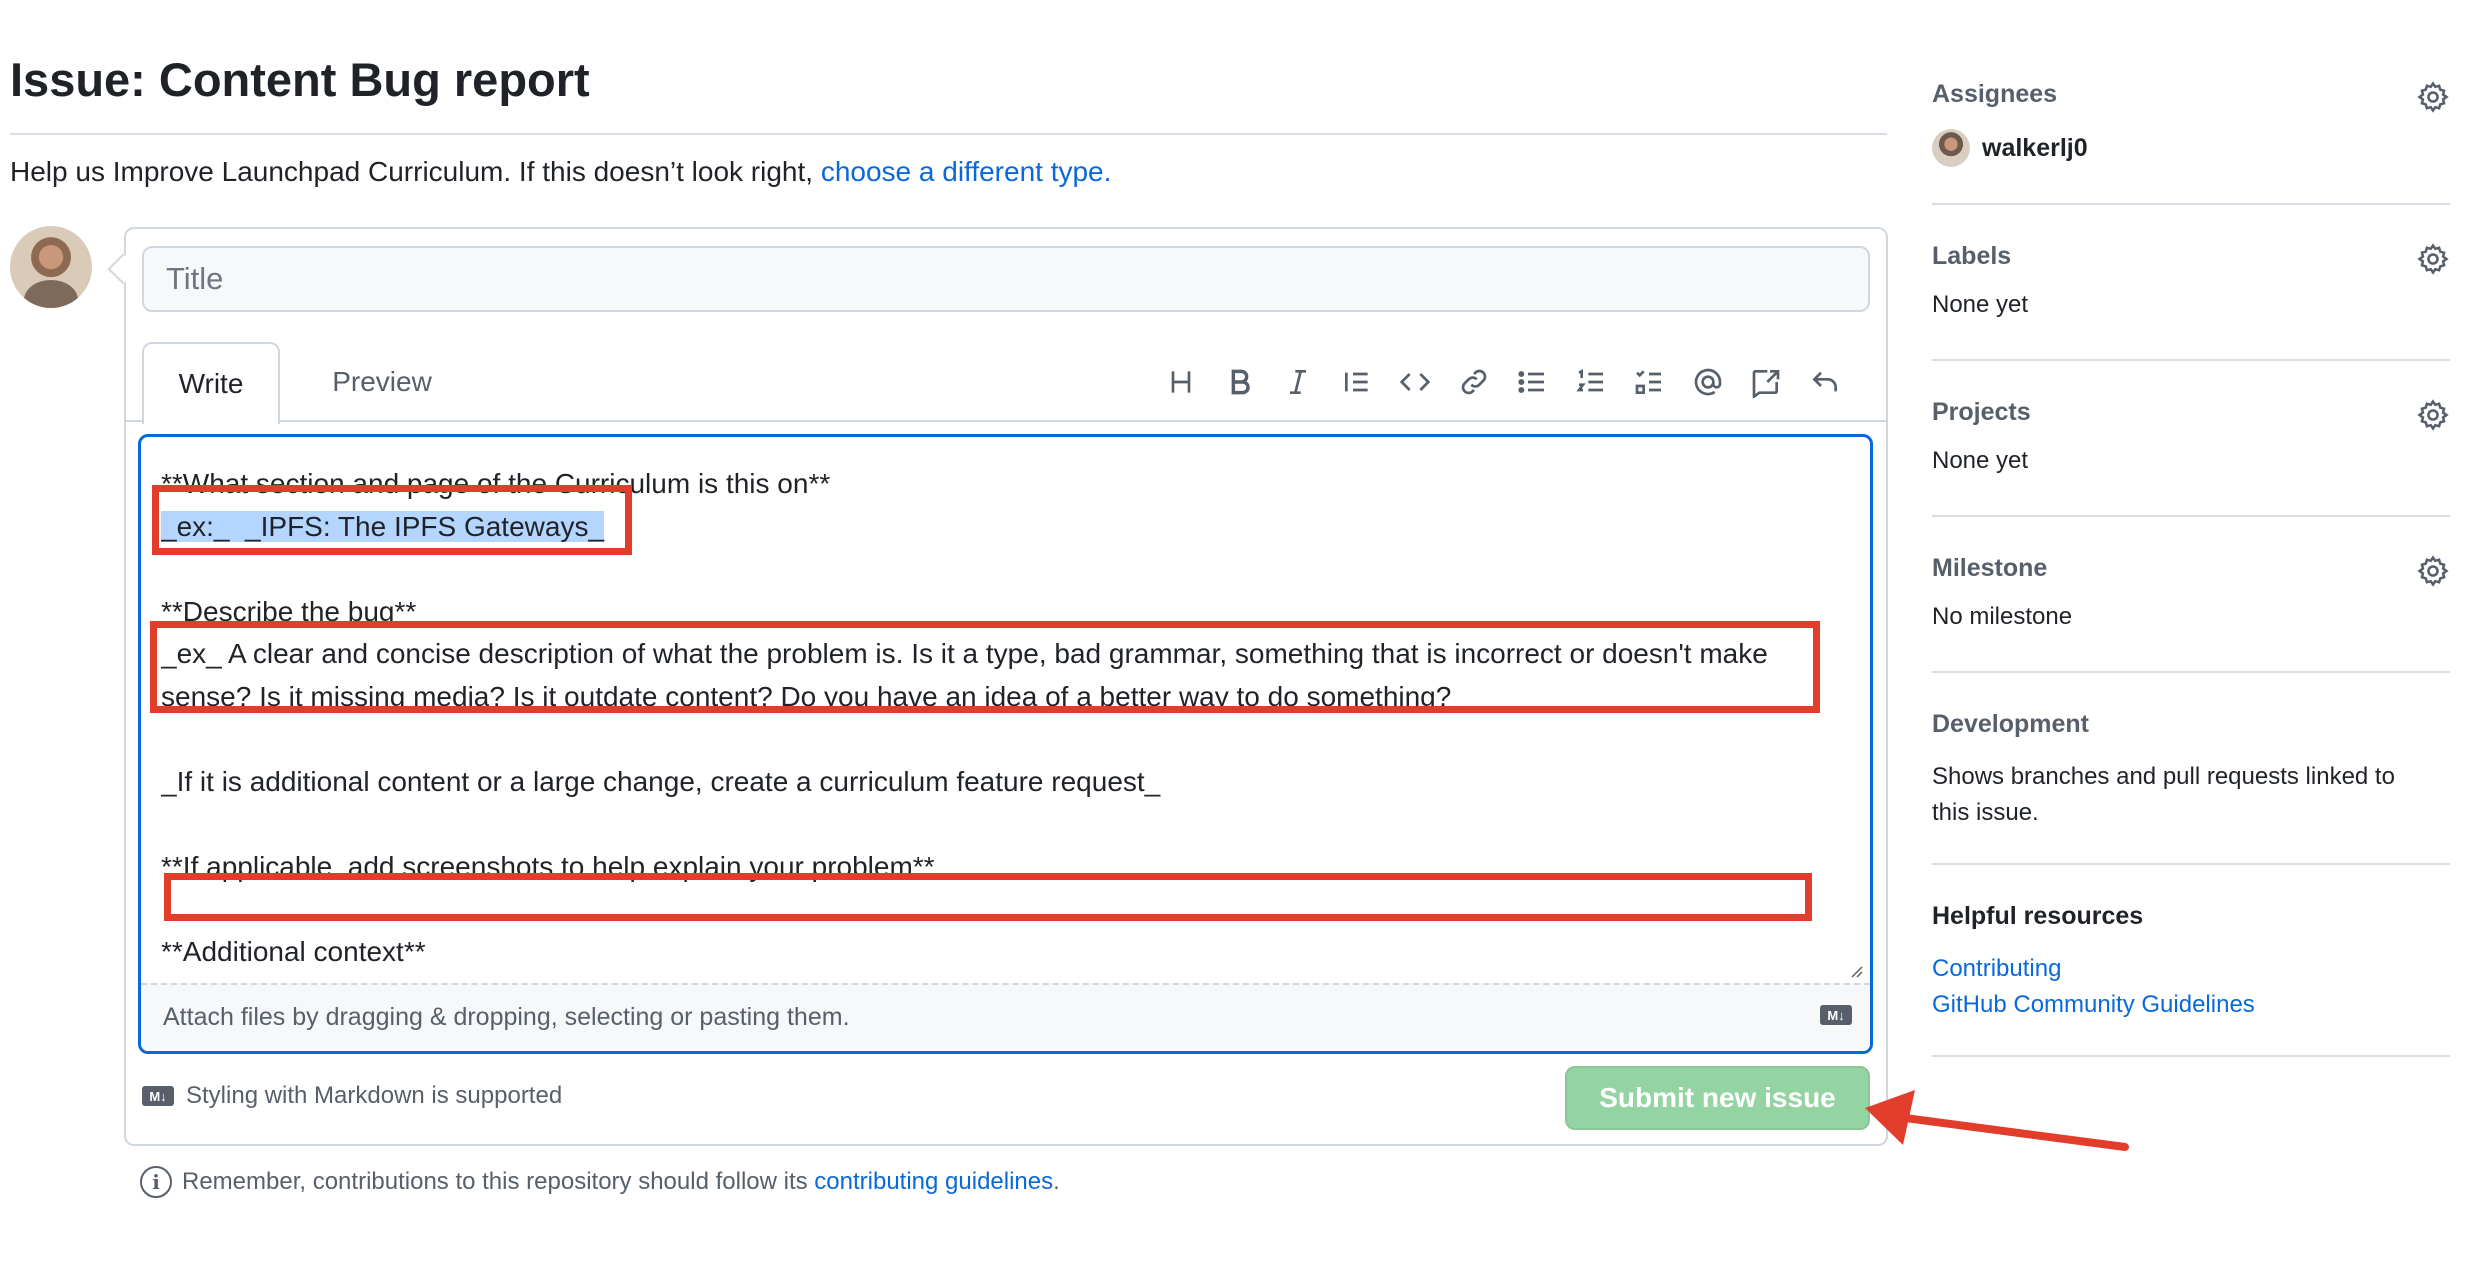 The image size is (2474, 1264). What do you see at coordinates (1825, 382) in the screenshot?
I see `undo-icon` at bounding box center [1825, 382].